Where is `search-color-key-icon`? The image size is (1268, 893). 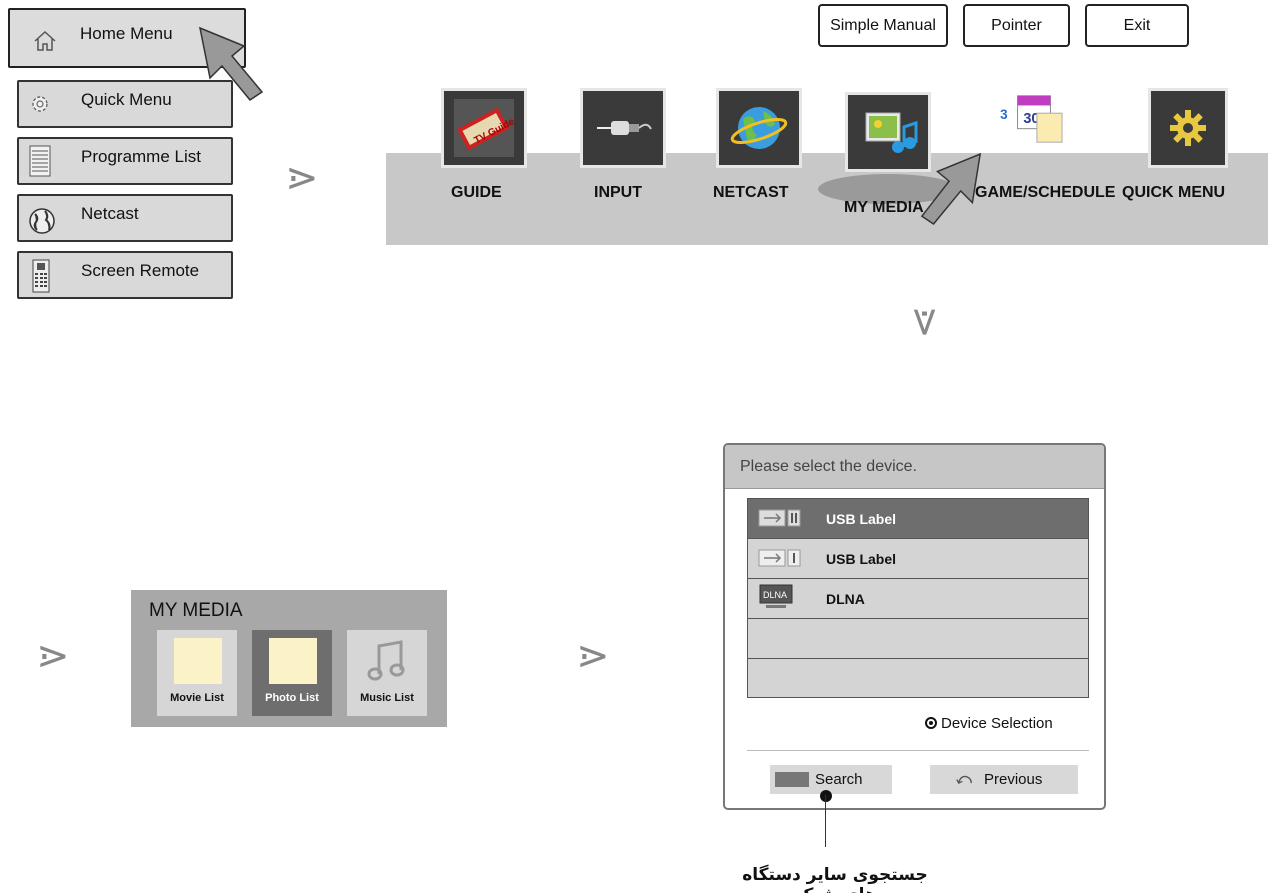 search-color-key-icon is located at coordinates (792, 779).